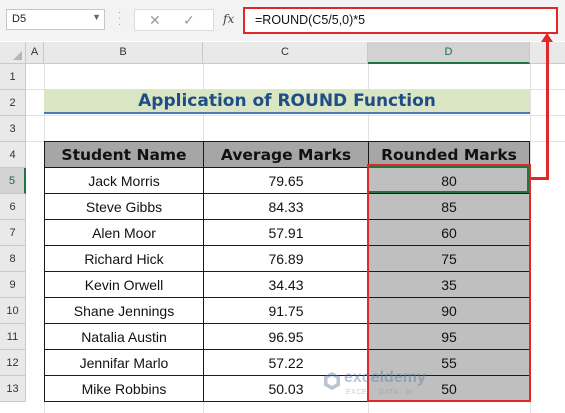 This screenshot has width=565, height=413. What do you see at coordinates (13, 285) in the screenshot?
I see `row-header-9: 9` at bounding box center [13, 285].